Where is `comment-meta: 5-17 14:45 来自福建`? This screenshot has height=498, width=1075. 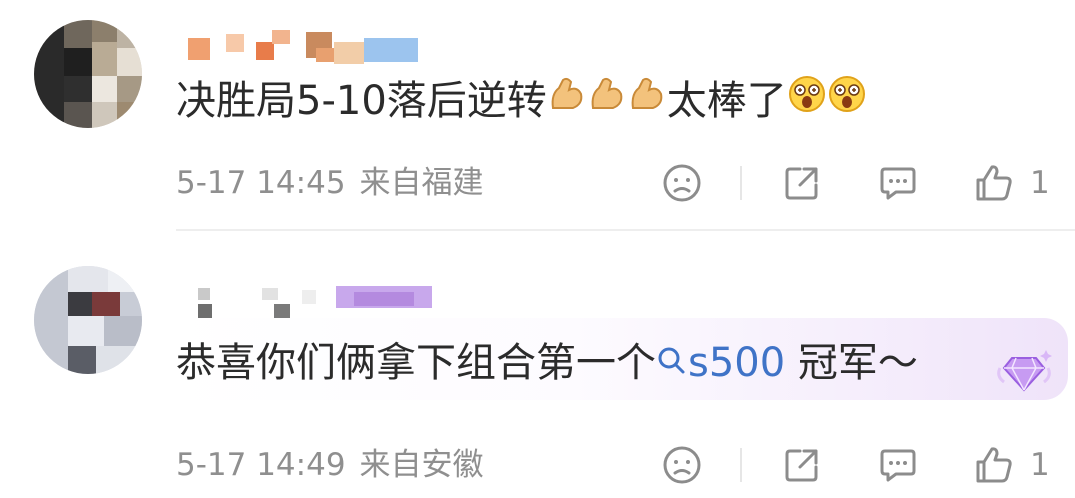
comment-meta: 5-17 14:45 来自福建 is located at coordinates (337, 183).